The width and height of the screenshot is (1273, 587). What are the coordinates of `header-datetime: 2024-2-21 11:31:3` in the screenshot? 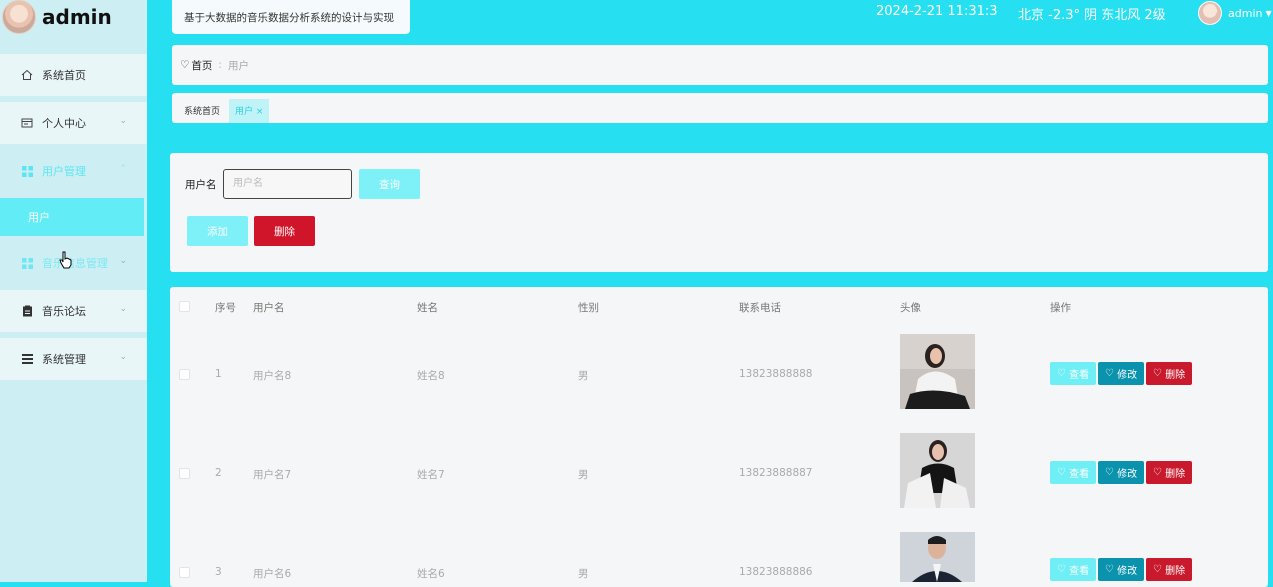 It's located at (937, 11).